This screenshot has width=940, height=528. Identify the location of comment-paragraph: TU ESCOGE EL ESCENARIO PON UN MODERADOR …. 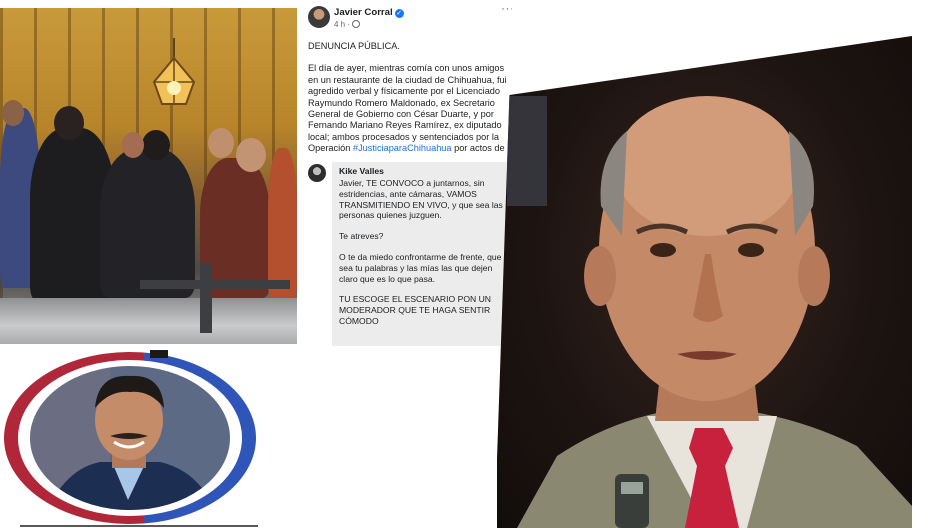
(415, 310).